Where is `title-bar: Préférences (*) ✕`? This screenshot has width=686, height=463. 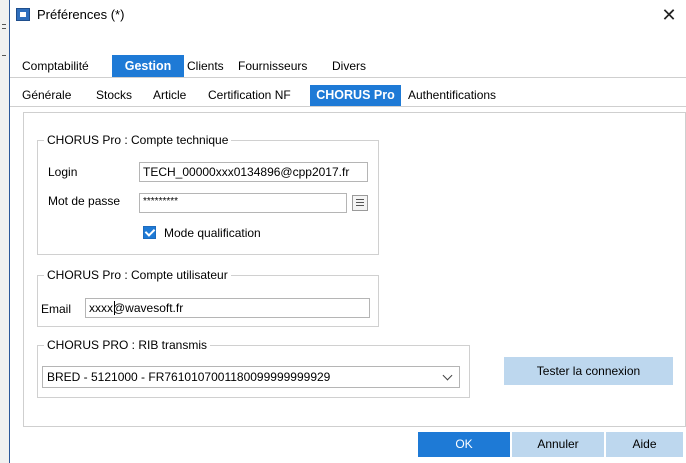 title-bar: Préférences (*) ✕ is located at coordinates (348, 15).